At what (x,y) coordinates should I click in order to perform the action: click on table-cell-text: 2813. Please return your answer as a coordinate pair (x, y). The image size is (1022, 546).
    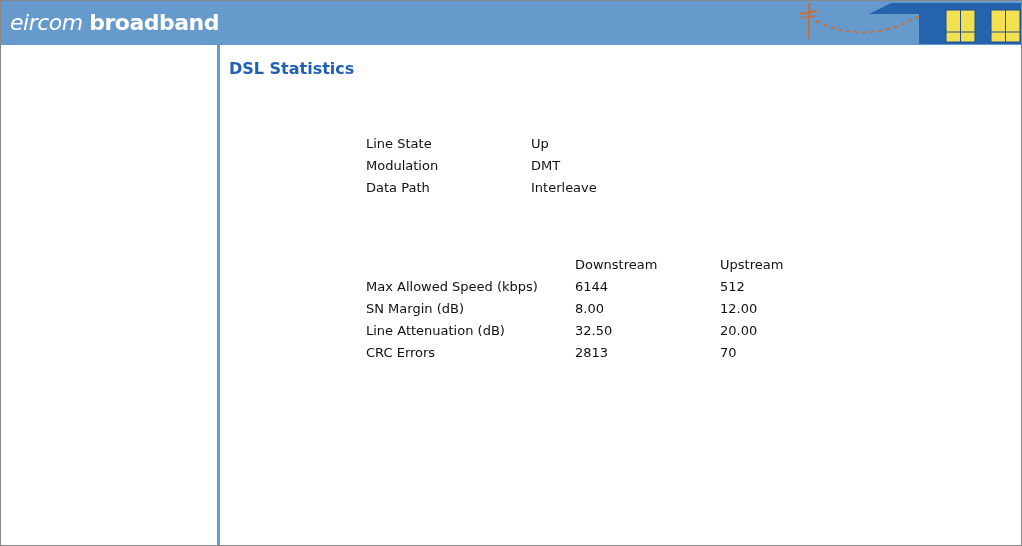
    Looking at the image, I should click on (592, 353).